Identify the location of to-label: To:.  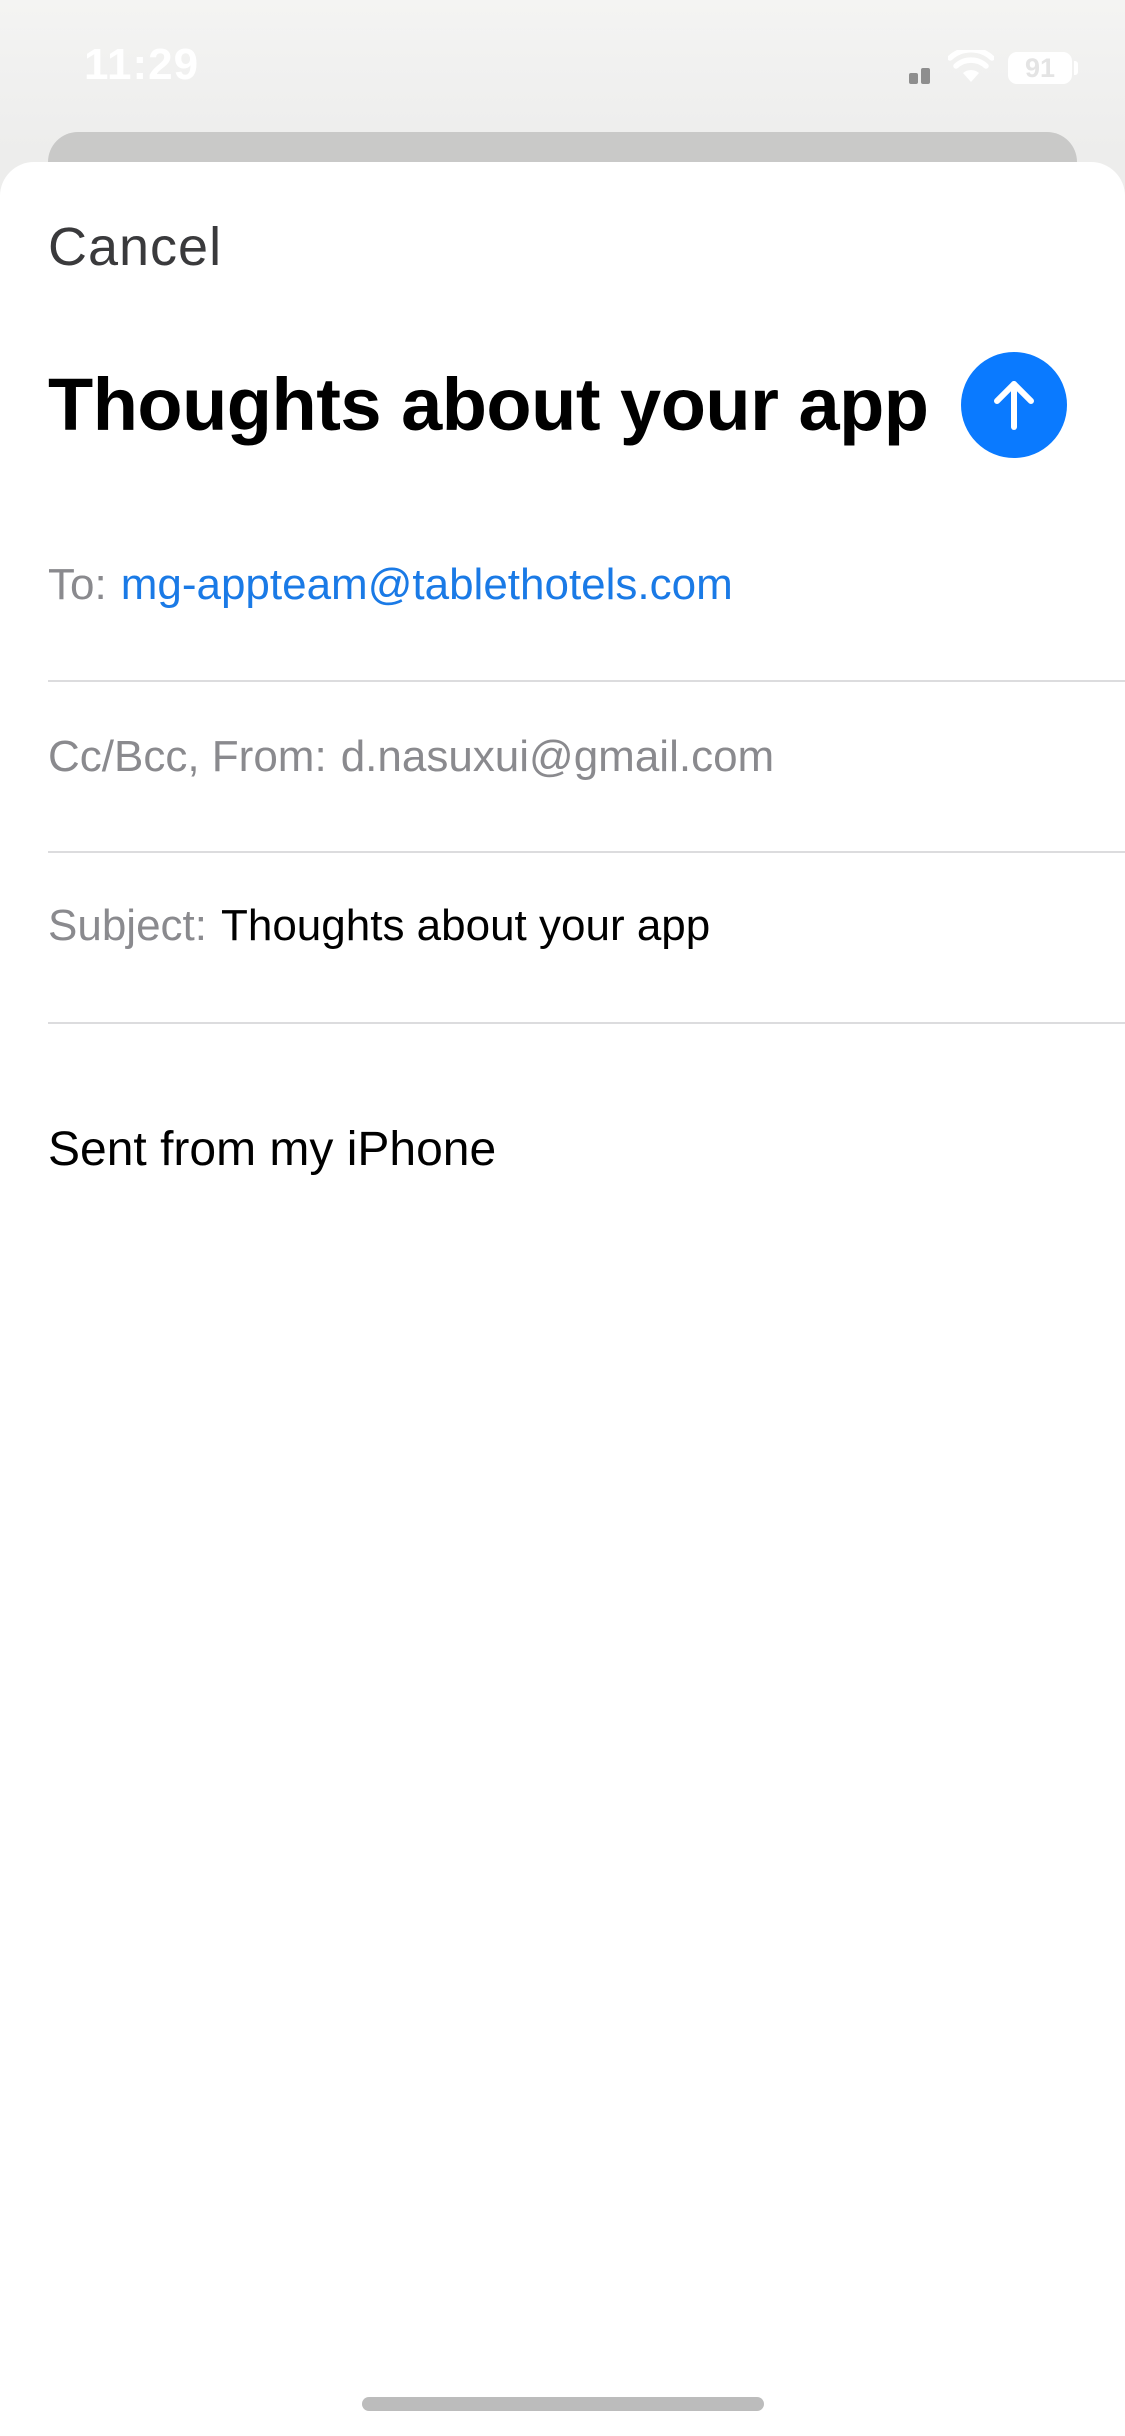
(77, 584).